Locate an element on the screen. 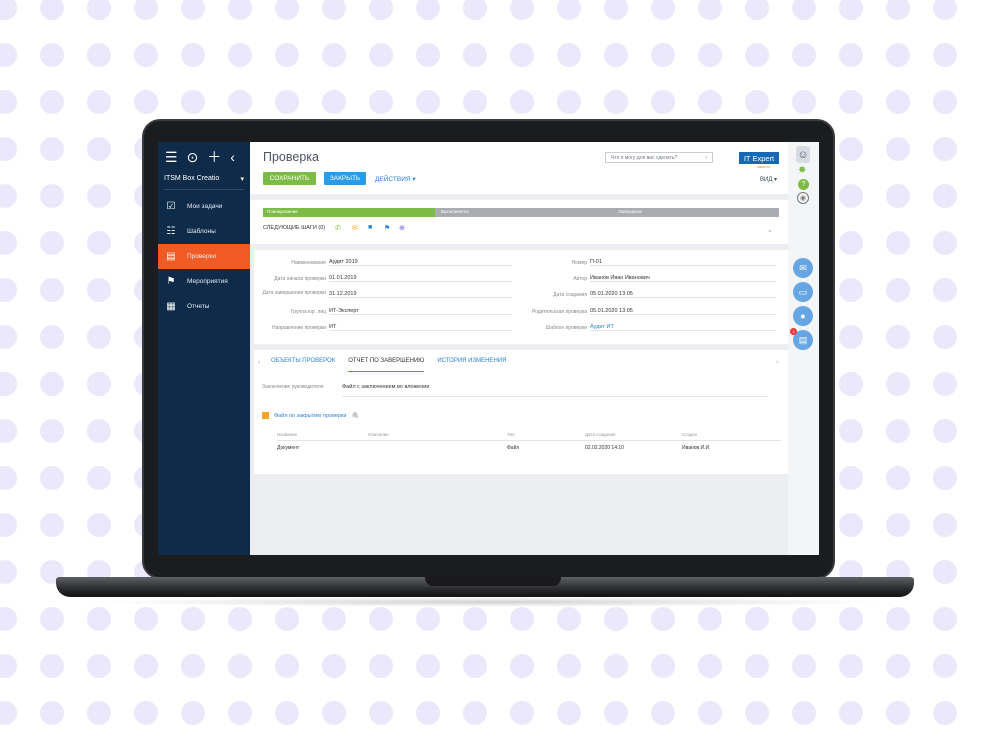 This screenshot has height=742, width=987. help-icon: ? is located at coordinates (803, 184).